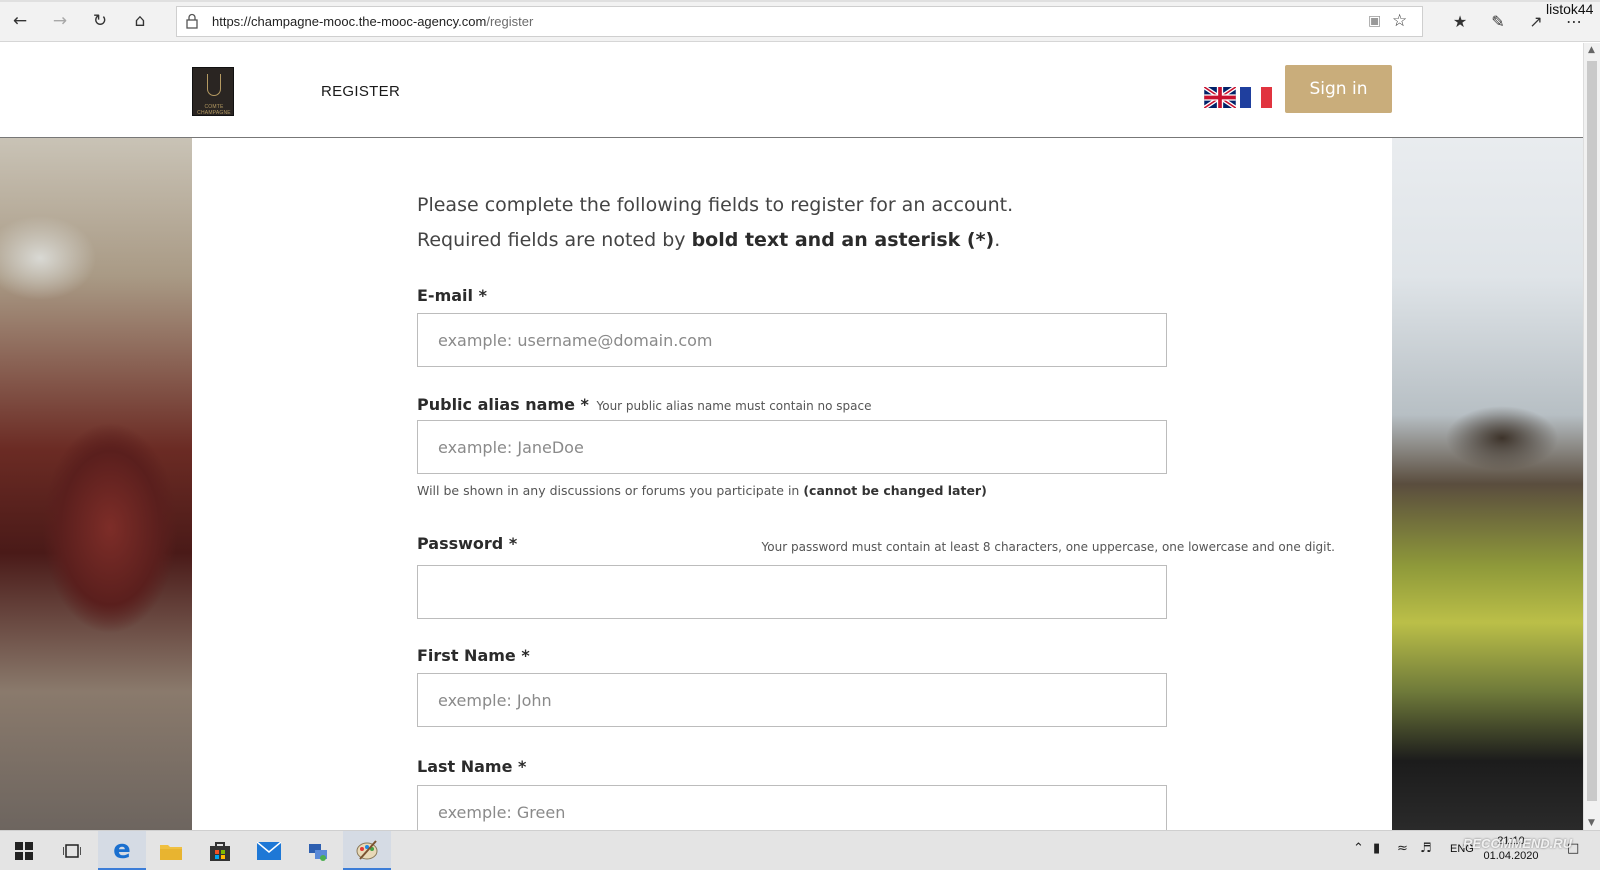 This screenshot has height=870, width=1600. I want to click on alias-label: Public alias name *, so click(503, 404).